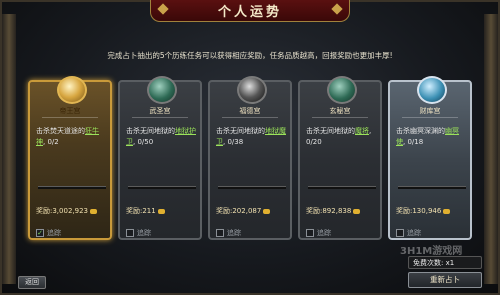 The height and width of the screenshot is (295, 500). Describe the element at coordinates (70, 112) in the screenshot. I see `card-name: 帝王宫` at that location.